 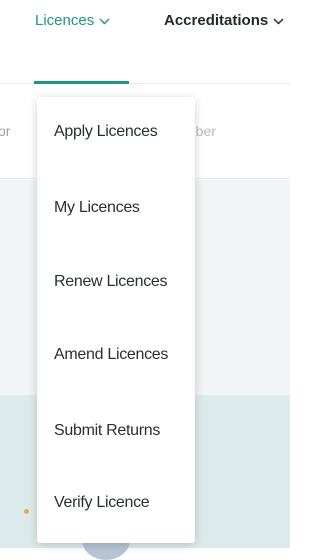 What do you see at coordinates (97, 208) in the screenshot?
I see `menu-item-my-licences: My Licences` at bounding box center [97, 208].